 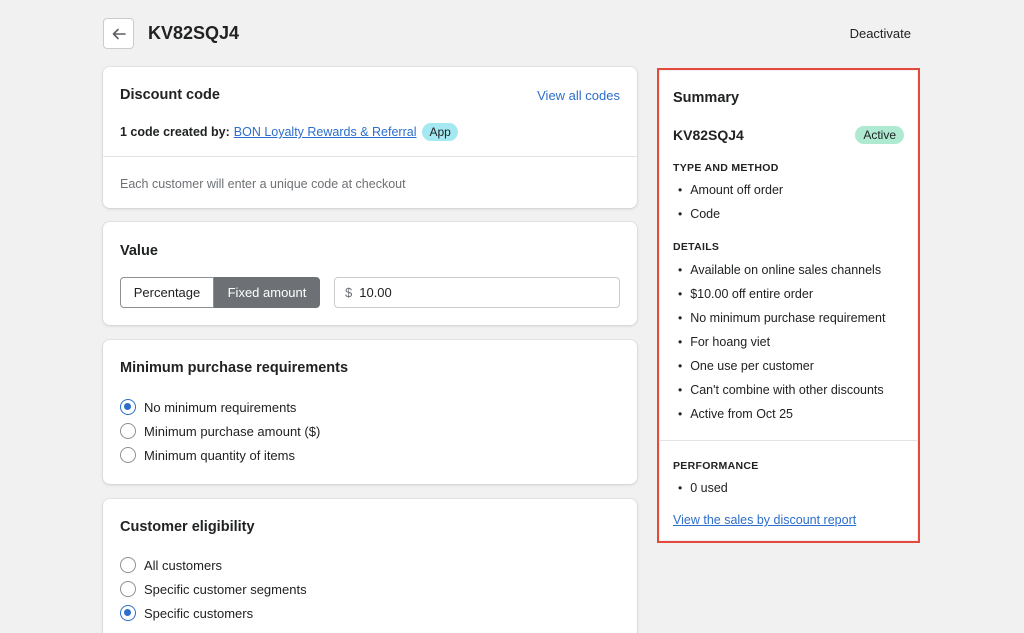 I want to click on summary-code: KV82SQJ4, so click(x=708, y=135).